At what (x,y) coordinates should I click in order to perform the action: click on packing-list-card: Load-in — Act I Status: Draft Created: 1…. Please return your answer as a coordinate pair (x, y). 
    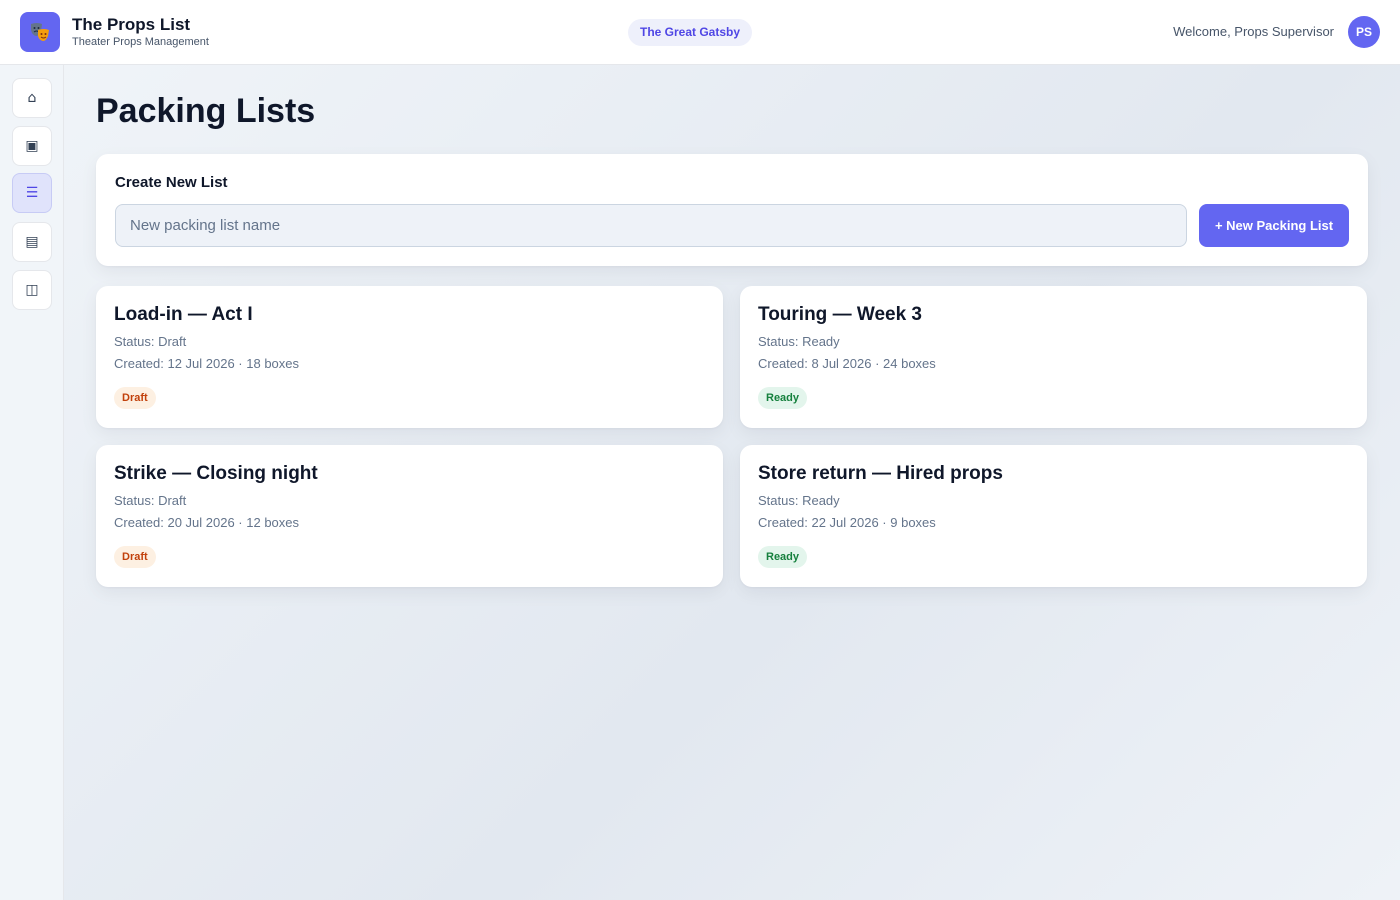
    Looking at the image, I should click on (409, 357).